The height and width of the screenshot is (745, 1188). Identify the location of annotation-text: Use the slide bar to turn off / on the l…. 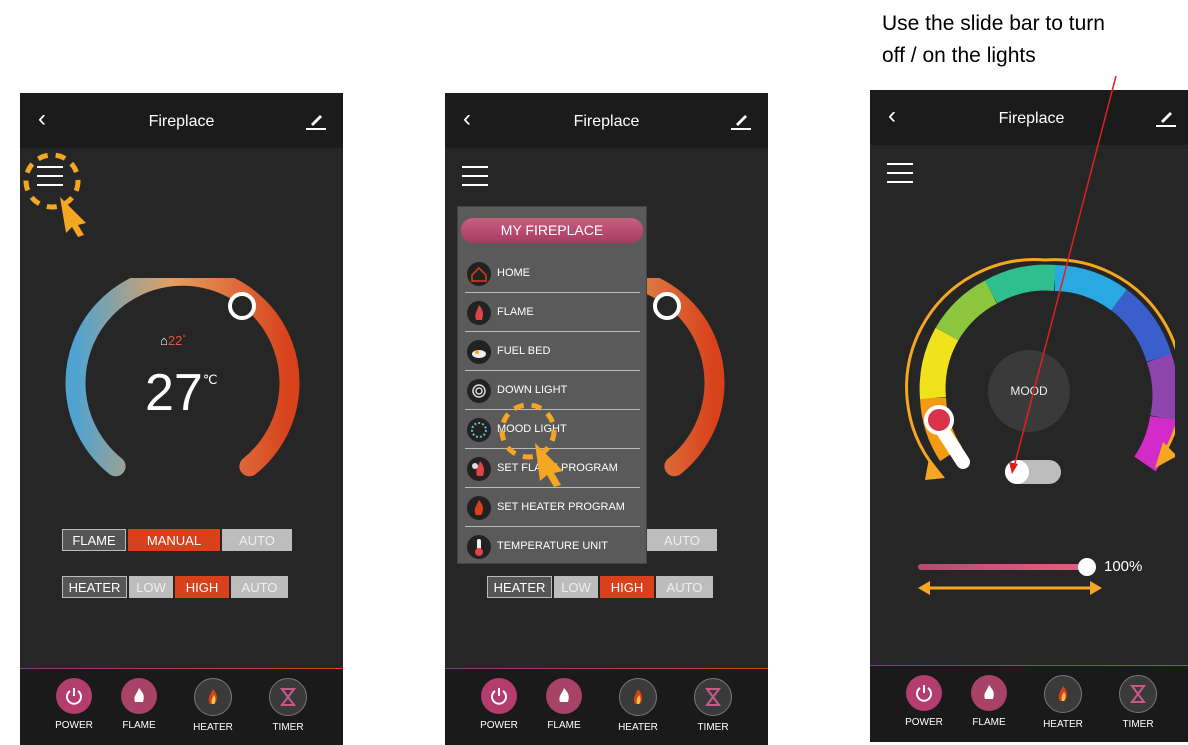
(1032, 40).